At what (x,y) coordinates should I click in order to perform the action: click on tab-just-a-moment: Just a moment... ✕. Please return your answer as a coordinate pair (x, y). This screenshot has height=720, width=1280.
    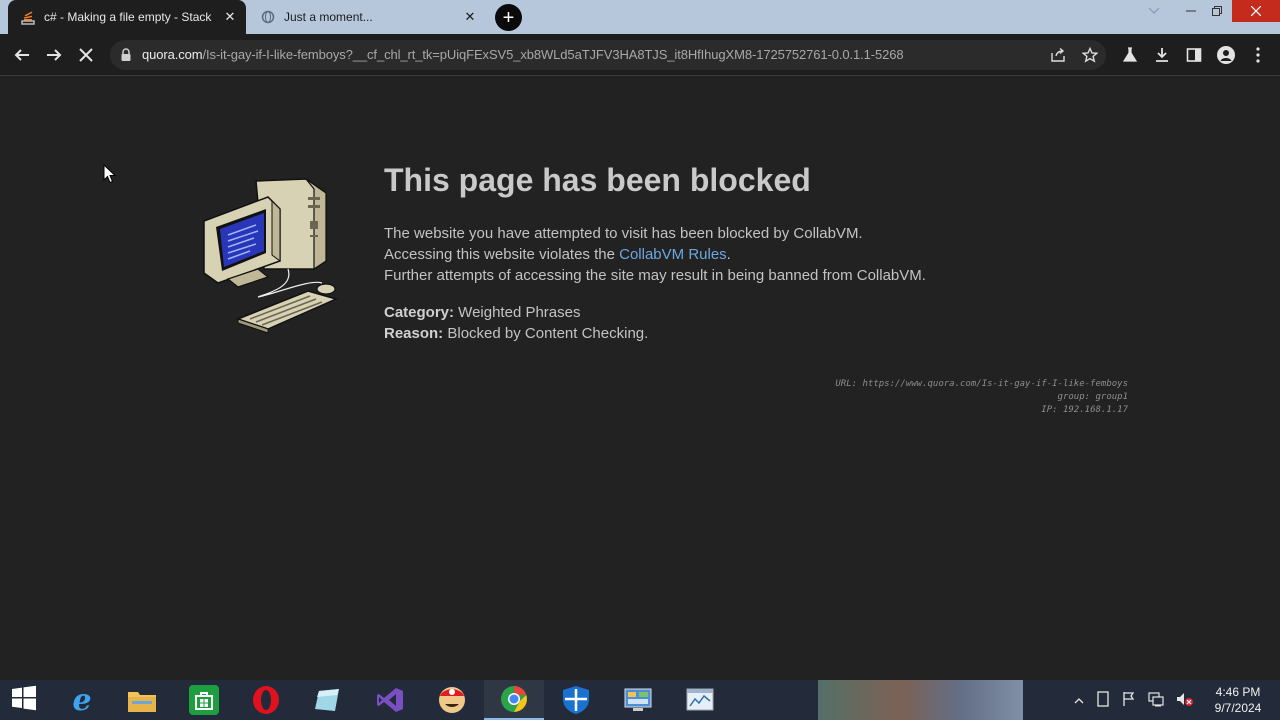
    Looking at the image, I should click on (367, 17).